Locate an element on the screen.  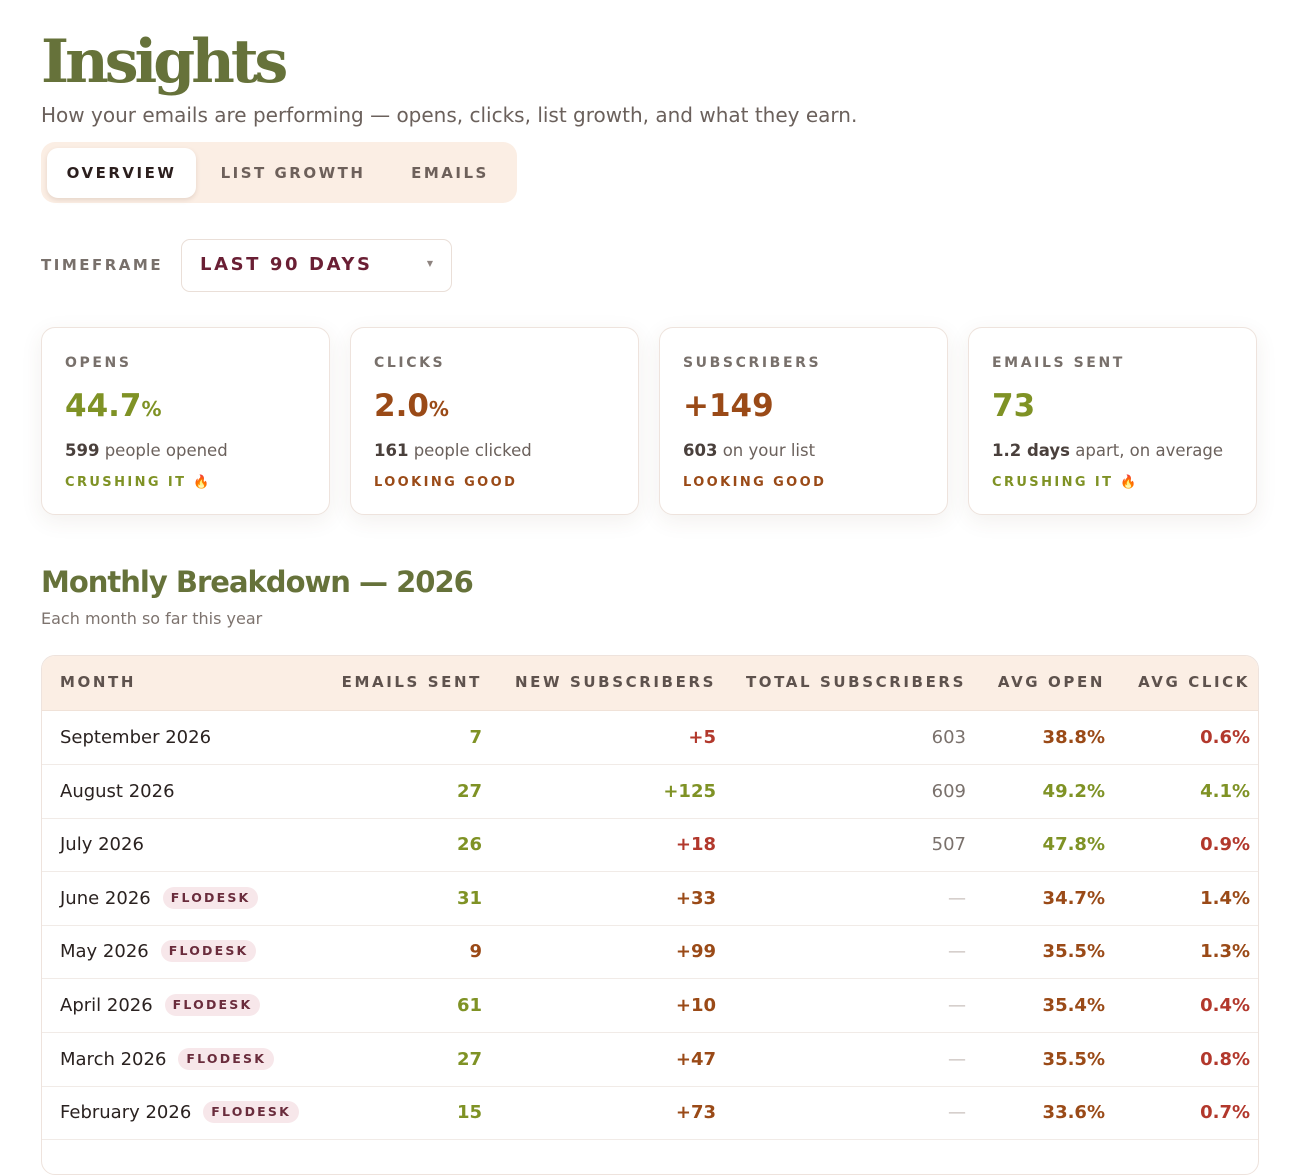
avg-open-cell: 35.4% is located at coordinates (1073, 1005).